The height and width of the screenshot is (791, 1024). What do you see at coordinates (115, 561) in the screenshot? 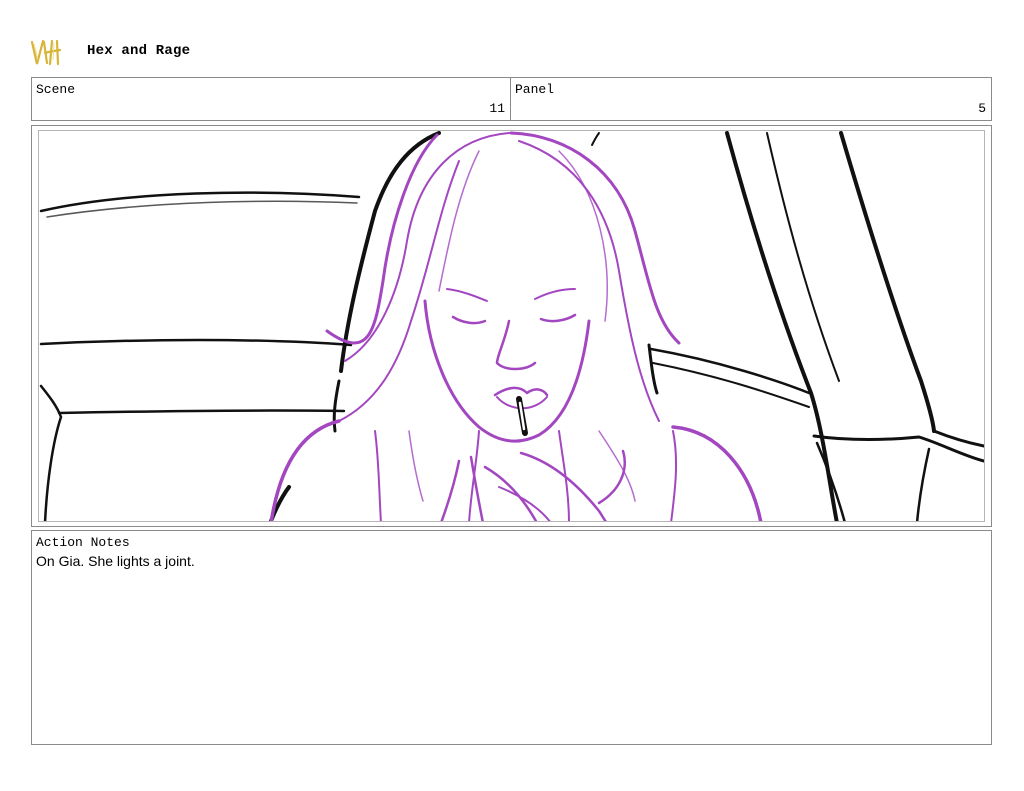
I see `action-notes-text: On Gia. She lights a joint.` at bounding box center [115, 561].